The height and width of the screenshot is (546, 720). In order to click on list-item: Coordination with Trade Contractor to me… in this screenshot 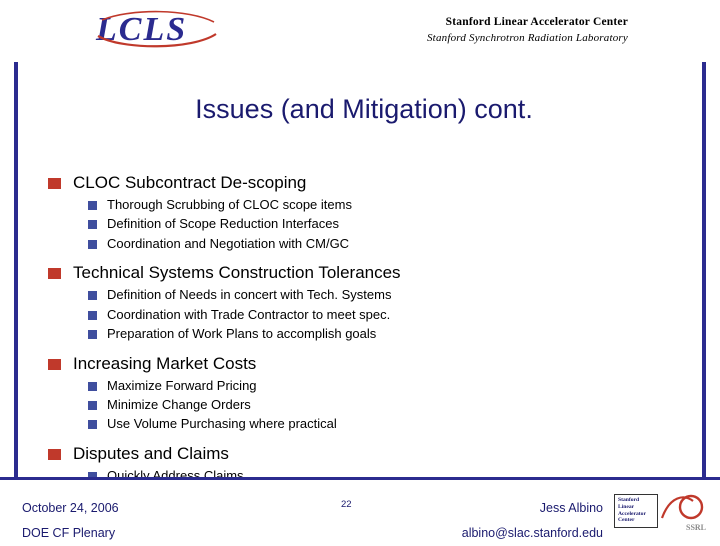, I will do `click(364, 315)`.